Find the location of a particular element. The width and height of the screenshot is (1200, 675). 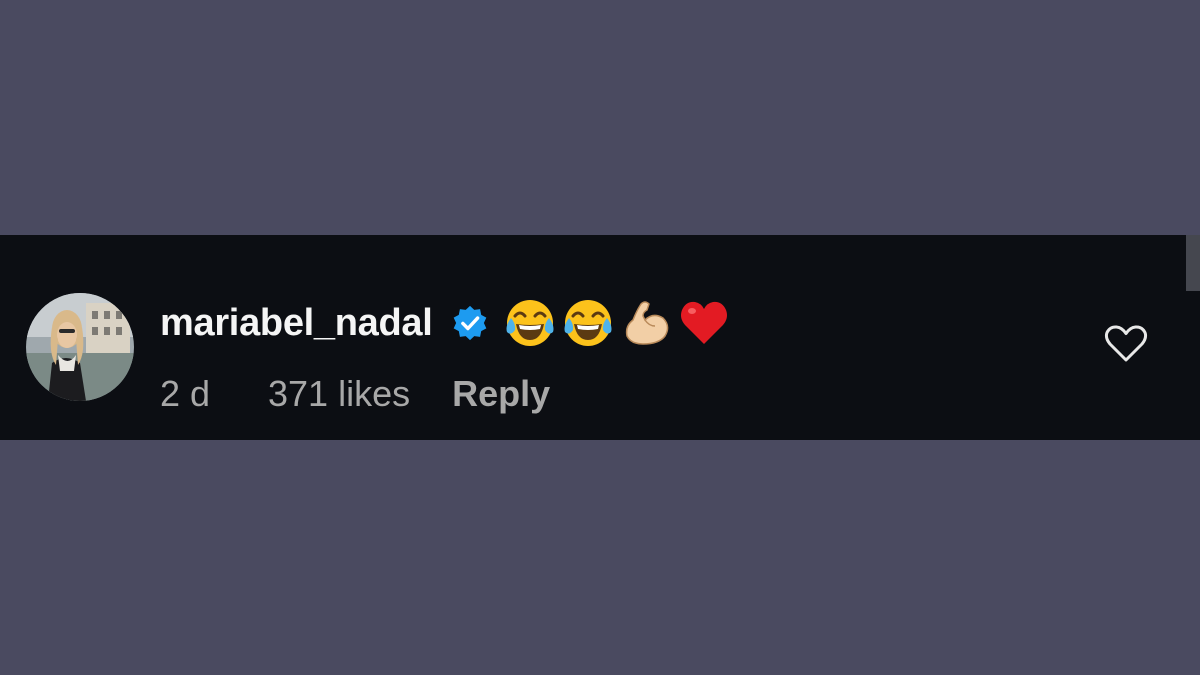

like-heart-icon is located at coordinates (1126, 344).